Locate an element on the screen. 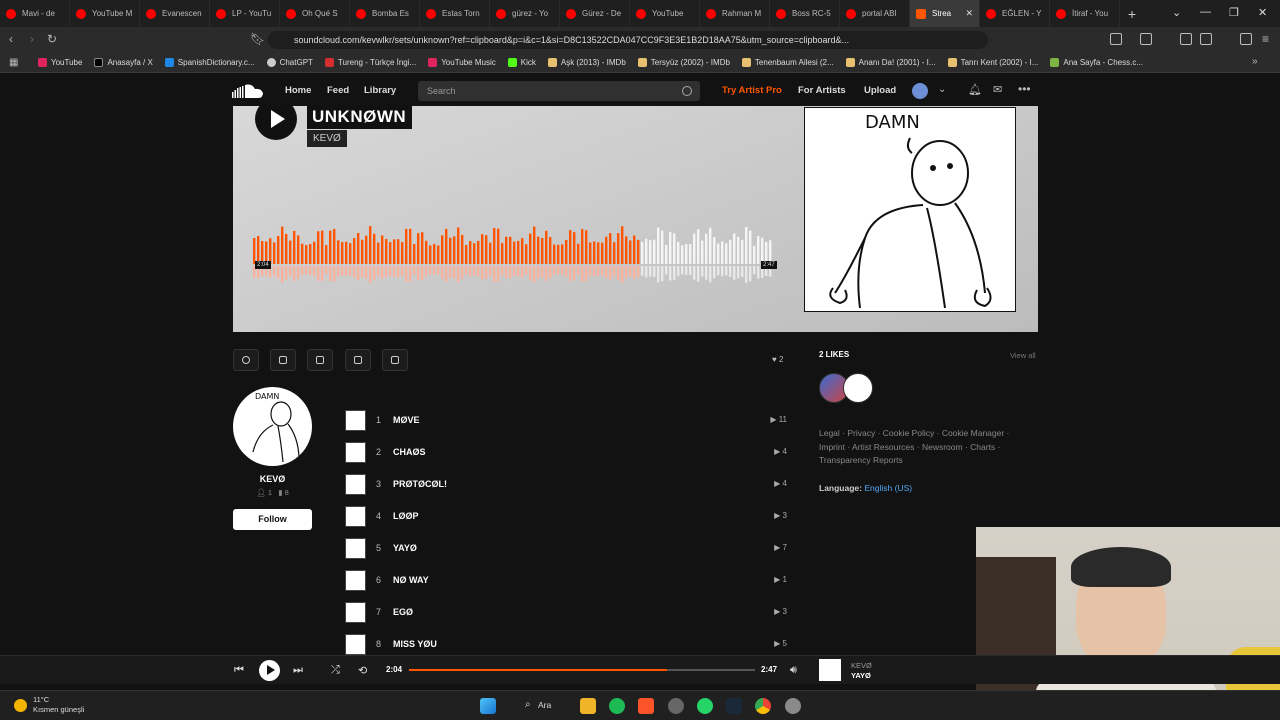 The image size is (1280, 720). track-title: YAYØ is located at coordinates (405, 548).